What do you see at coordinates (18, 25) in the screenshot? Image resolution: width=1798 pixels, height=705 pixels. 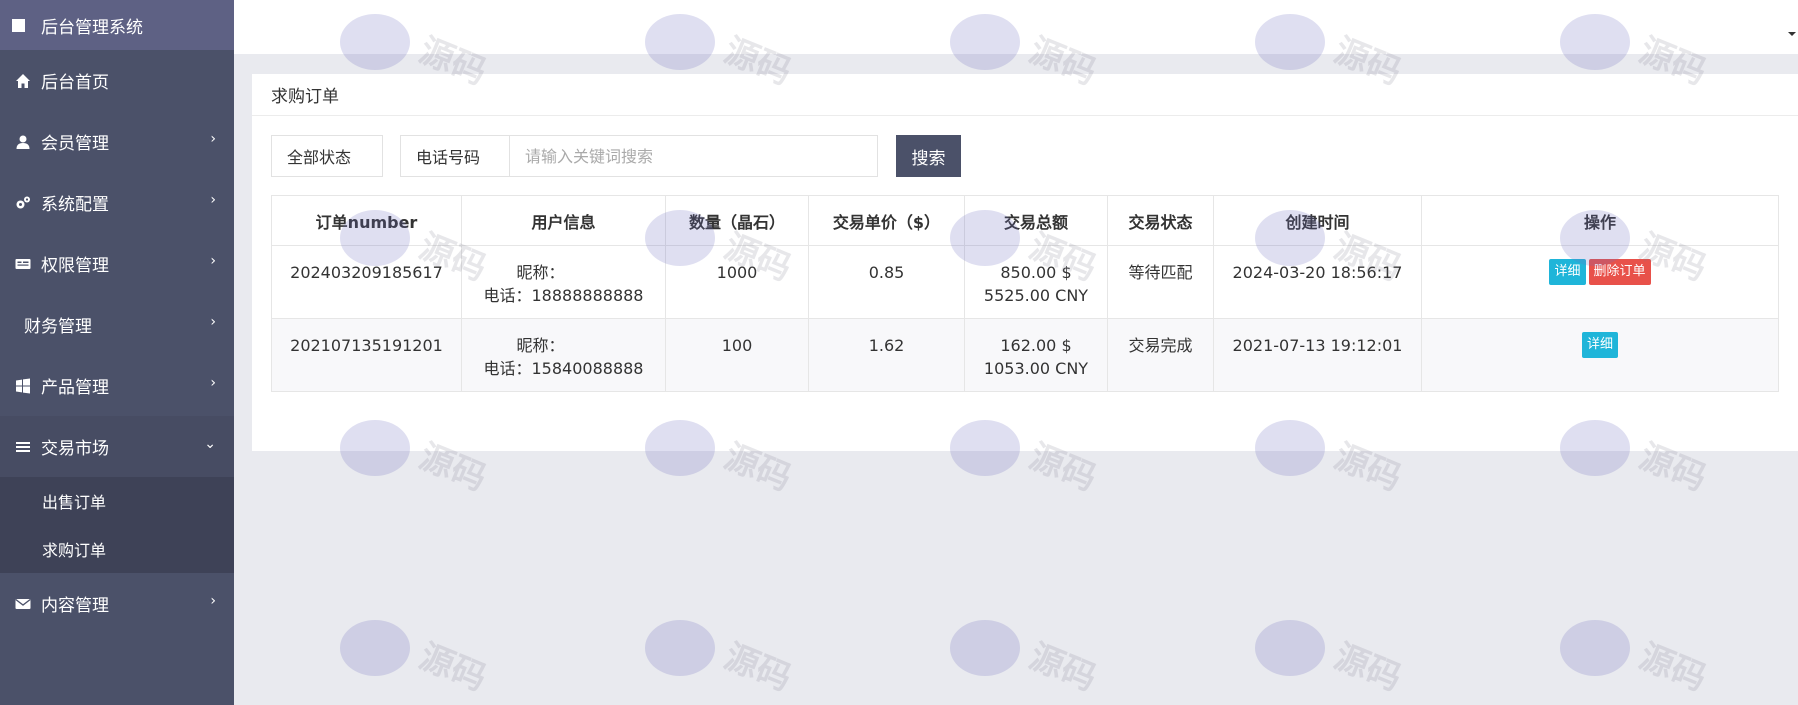 I see `square-icon` at bounding box center [18, 25].